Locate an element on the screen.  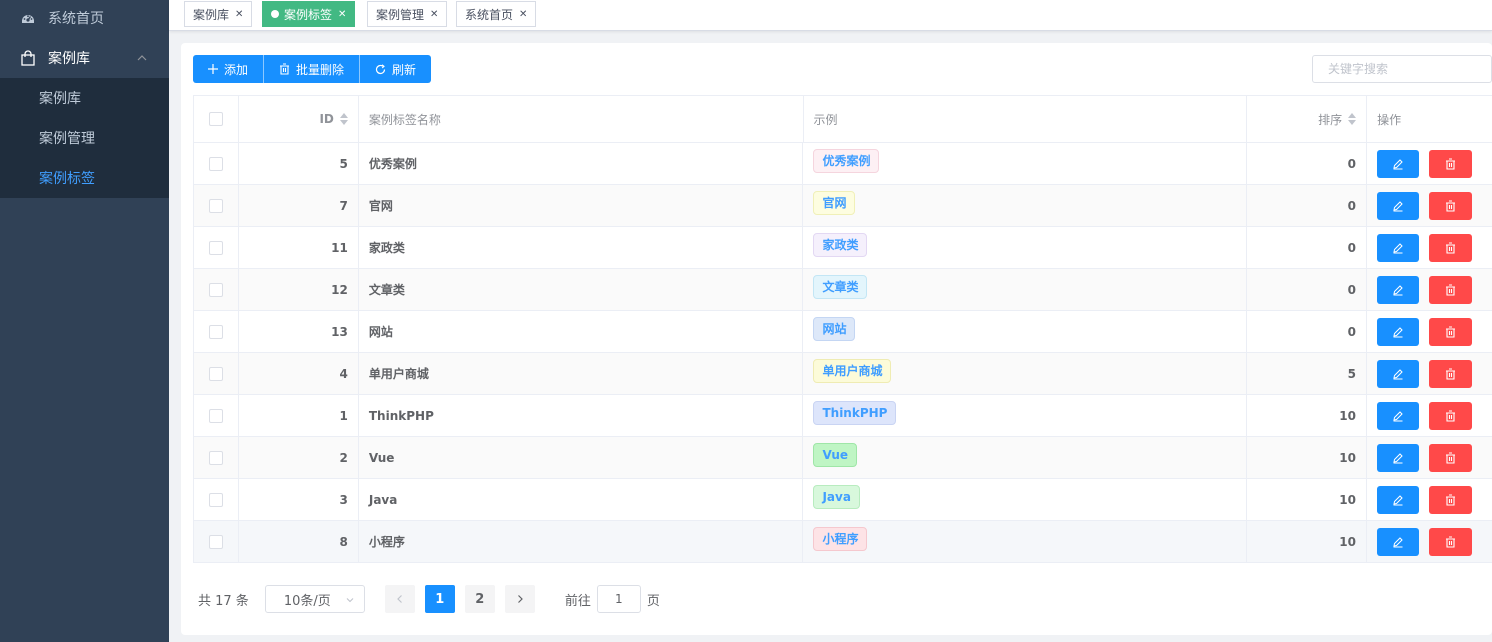
select-all-checkbox is located at coordinates (215, 119).